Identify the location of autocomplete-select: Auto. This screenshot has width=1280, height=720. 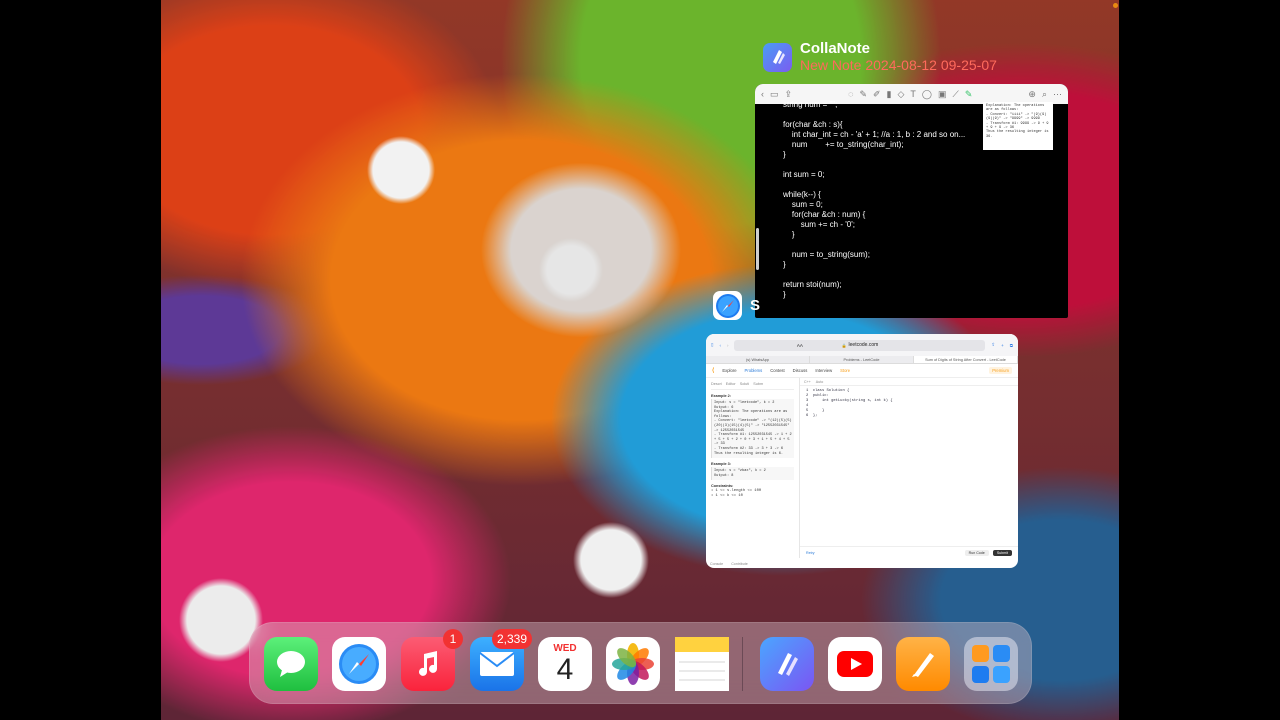
(819, 382).